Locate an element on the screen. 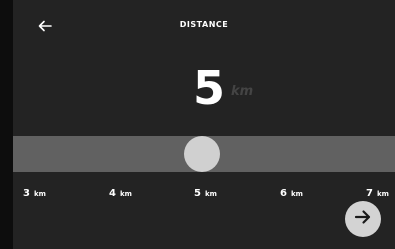 Image resolution: width=395 pixels, height=249 pixels. arrow-right-icon is located at coordinates (363, 219).